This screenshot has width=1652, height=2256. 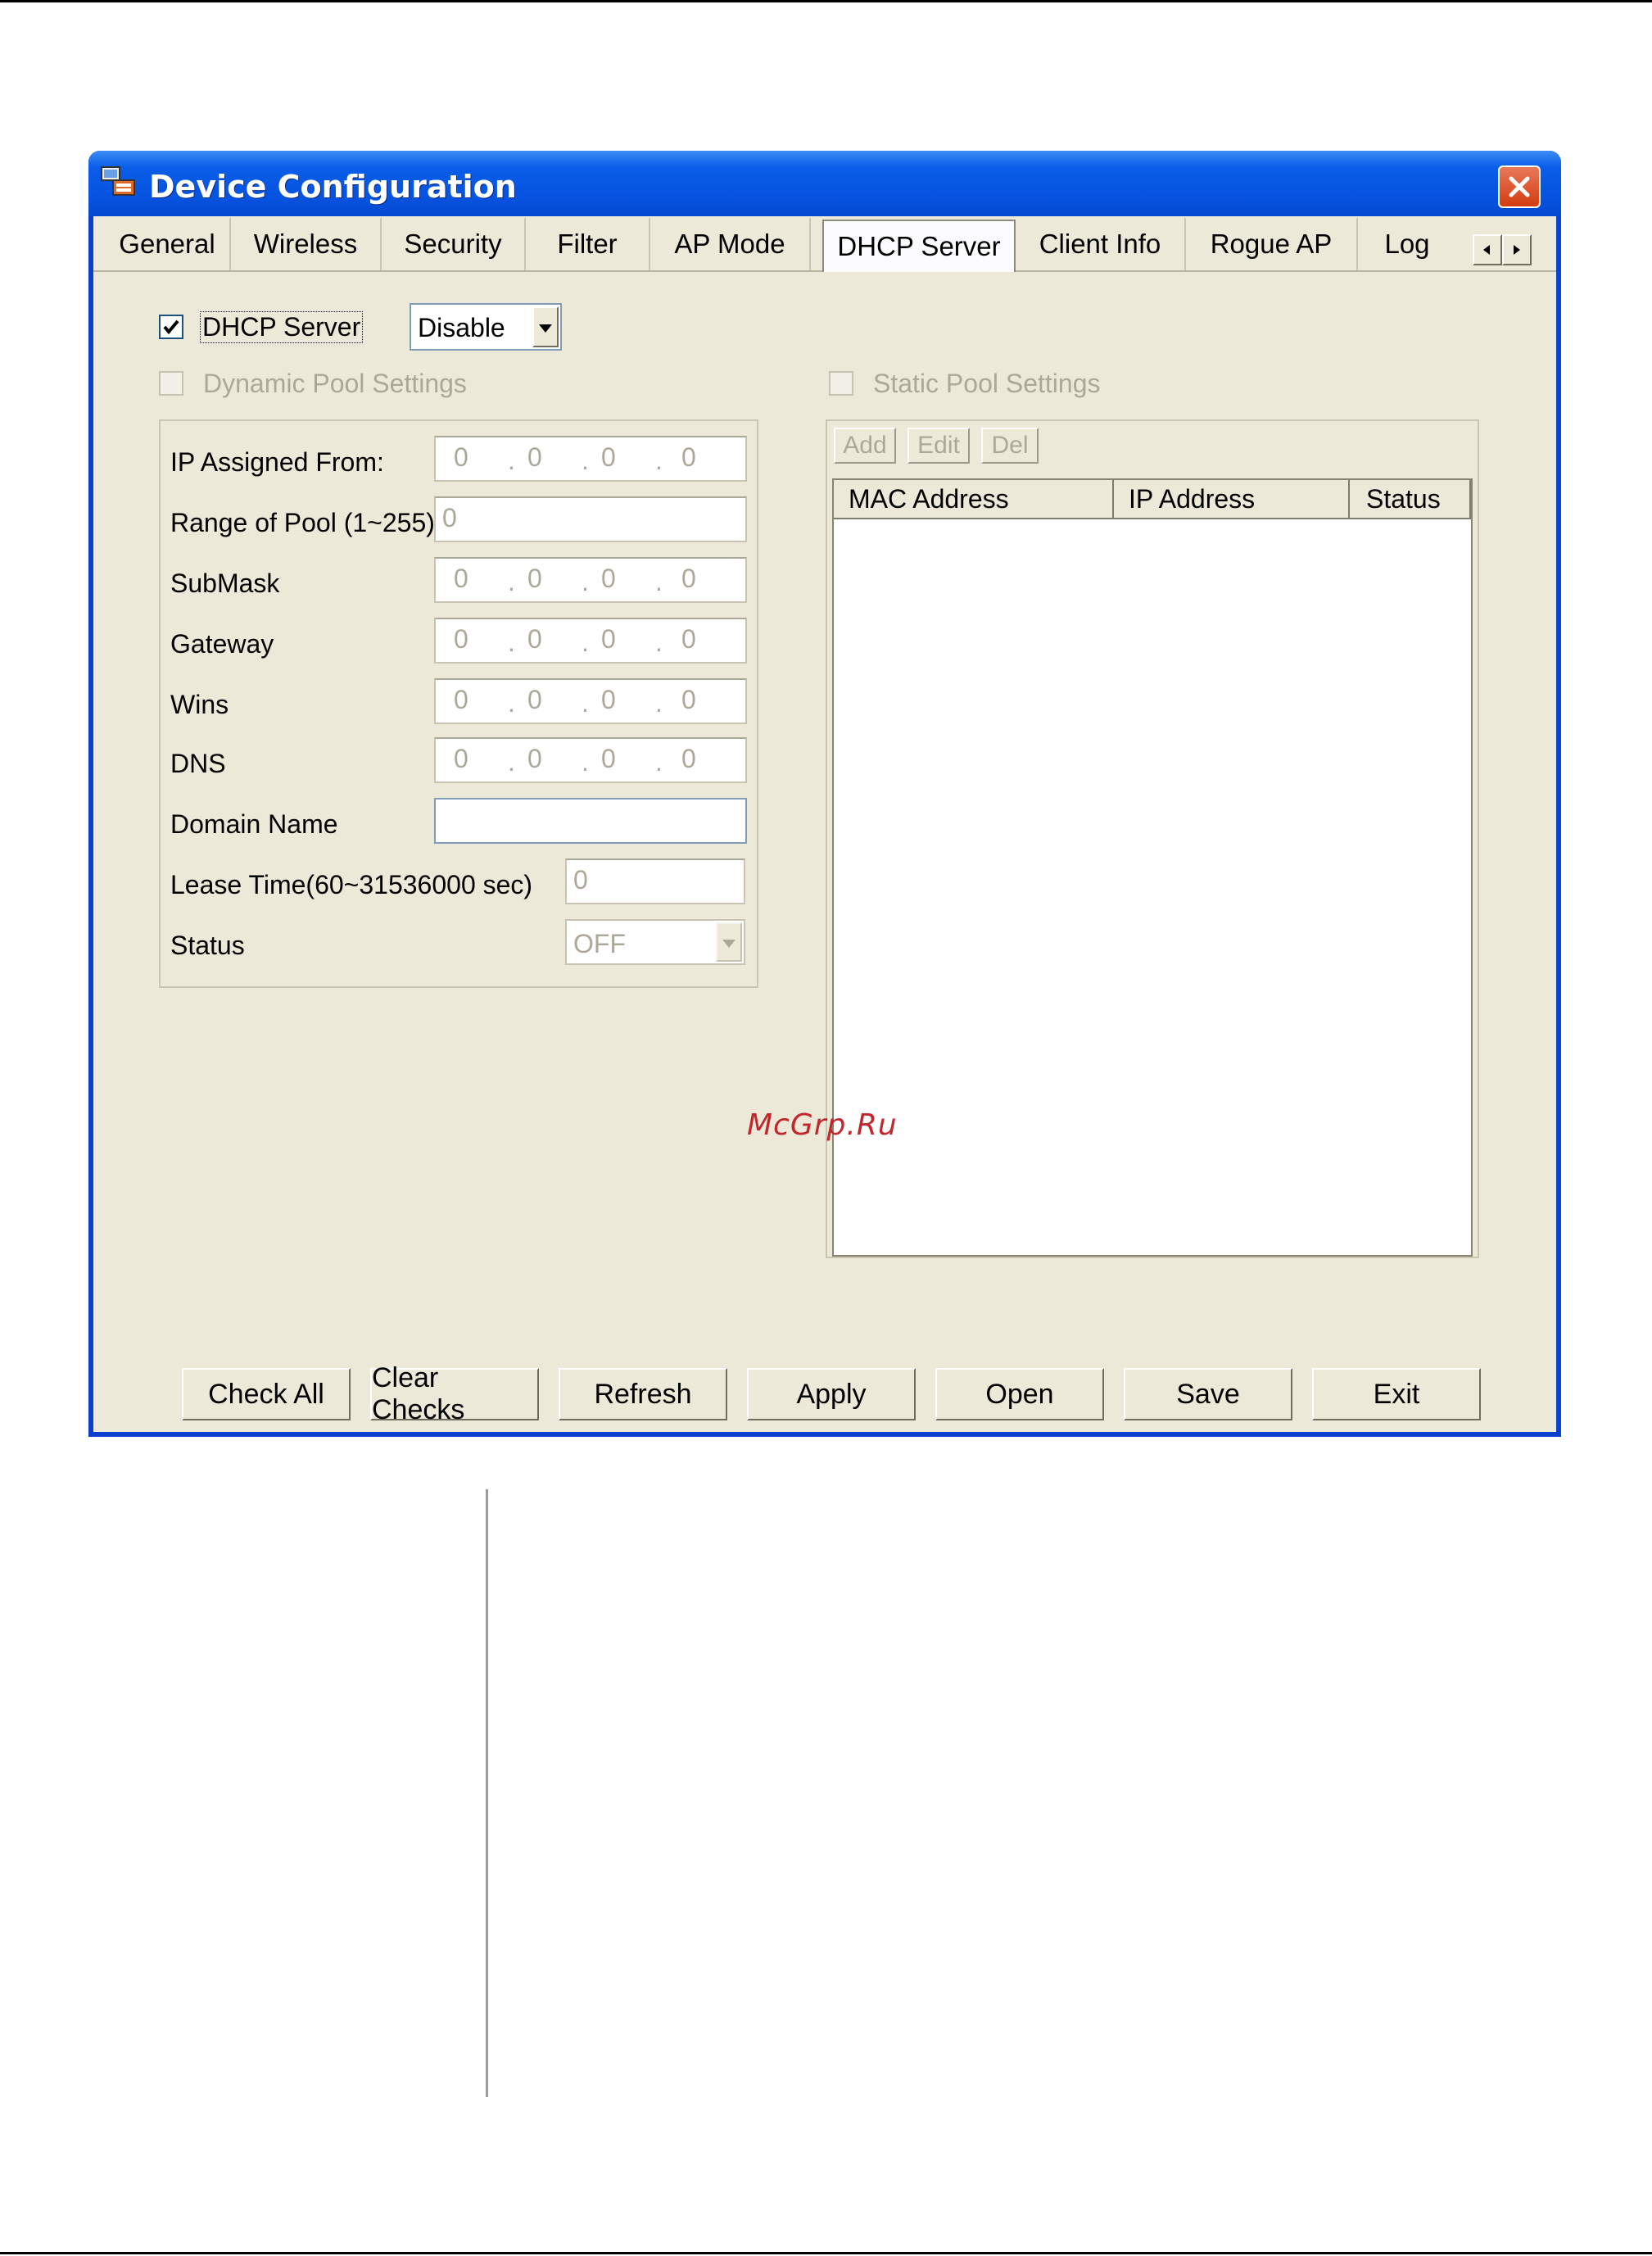 What do you see at coordinates (1101, 244) in the screenshot?
I see `tab-client-info: Client Info` at bounding box center [1101, 244].